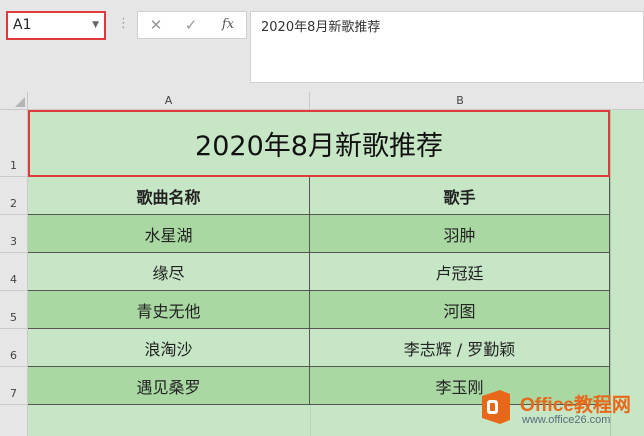 Image resolution: width=644 pixels, height=436 pixels. I want to click on singer-cell: 卢冠廷, so click(460, 272).